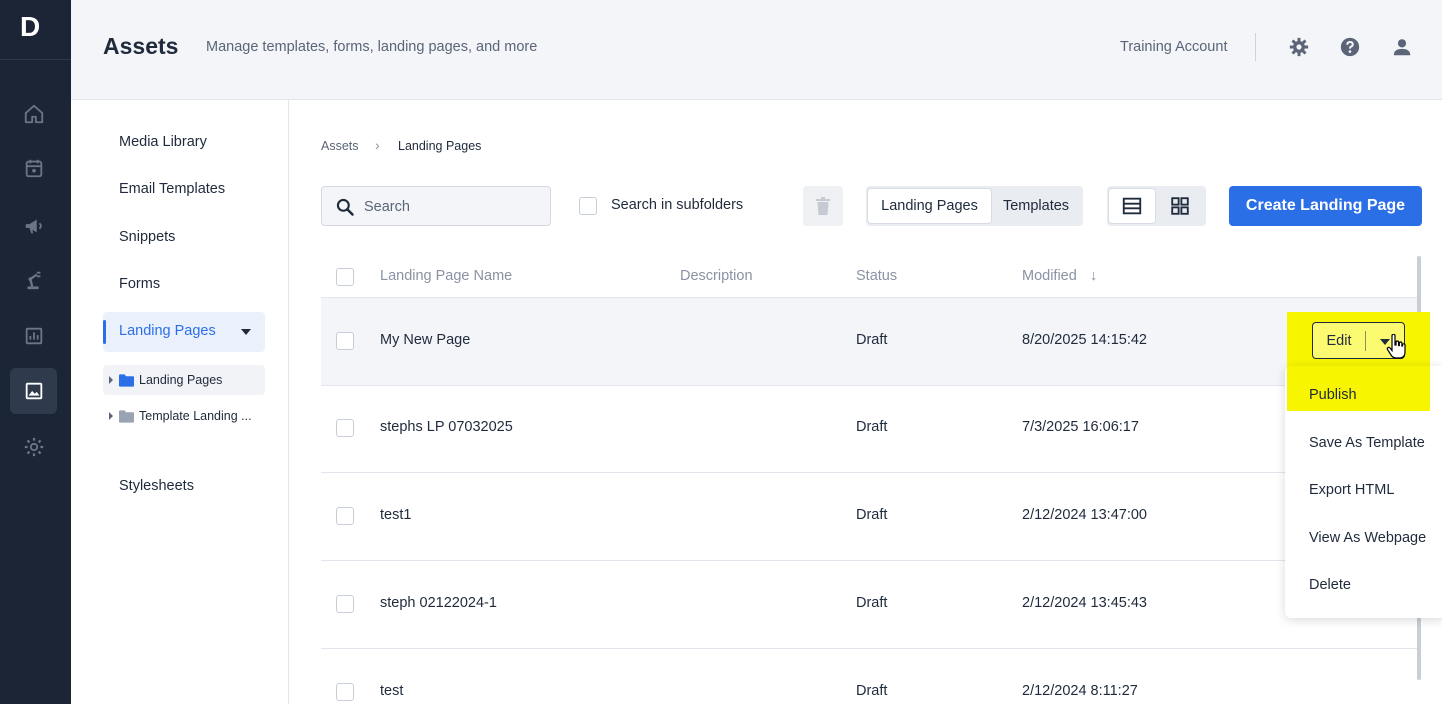  What do you see at coordinates (104, 332) in the screenshot?
I see `active-indicator` at bounding box center [104, 332].